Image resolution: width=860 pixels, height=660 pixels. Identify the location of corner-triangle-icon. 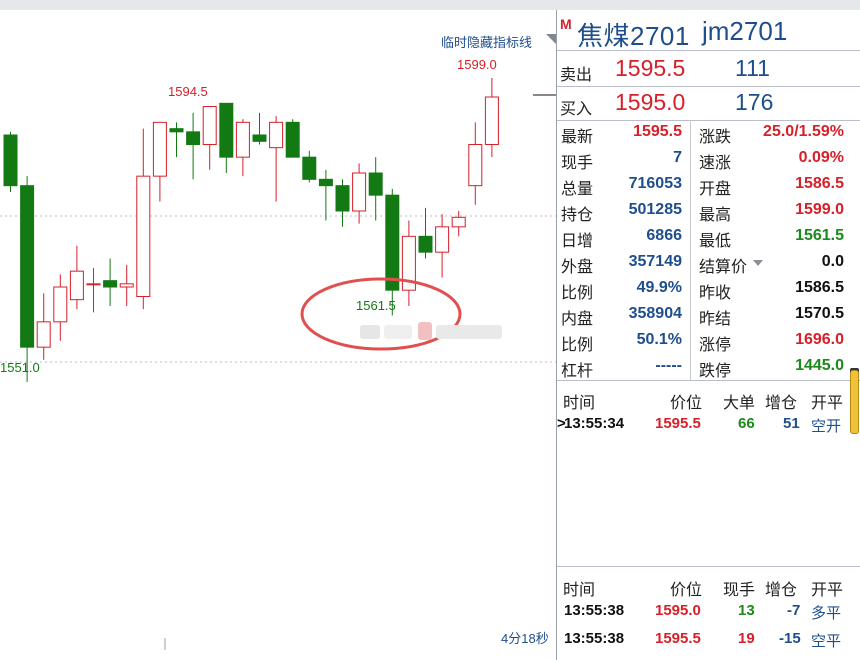
(551, 39).